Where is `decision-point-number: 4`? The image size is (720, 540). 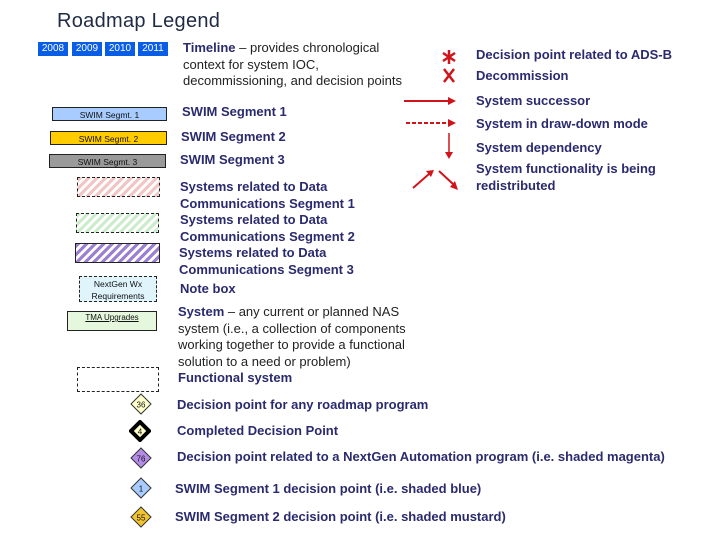
decision-point-number: 4 is located at coordinates (140, 432).